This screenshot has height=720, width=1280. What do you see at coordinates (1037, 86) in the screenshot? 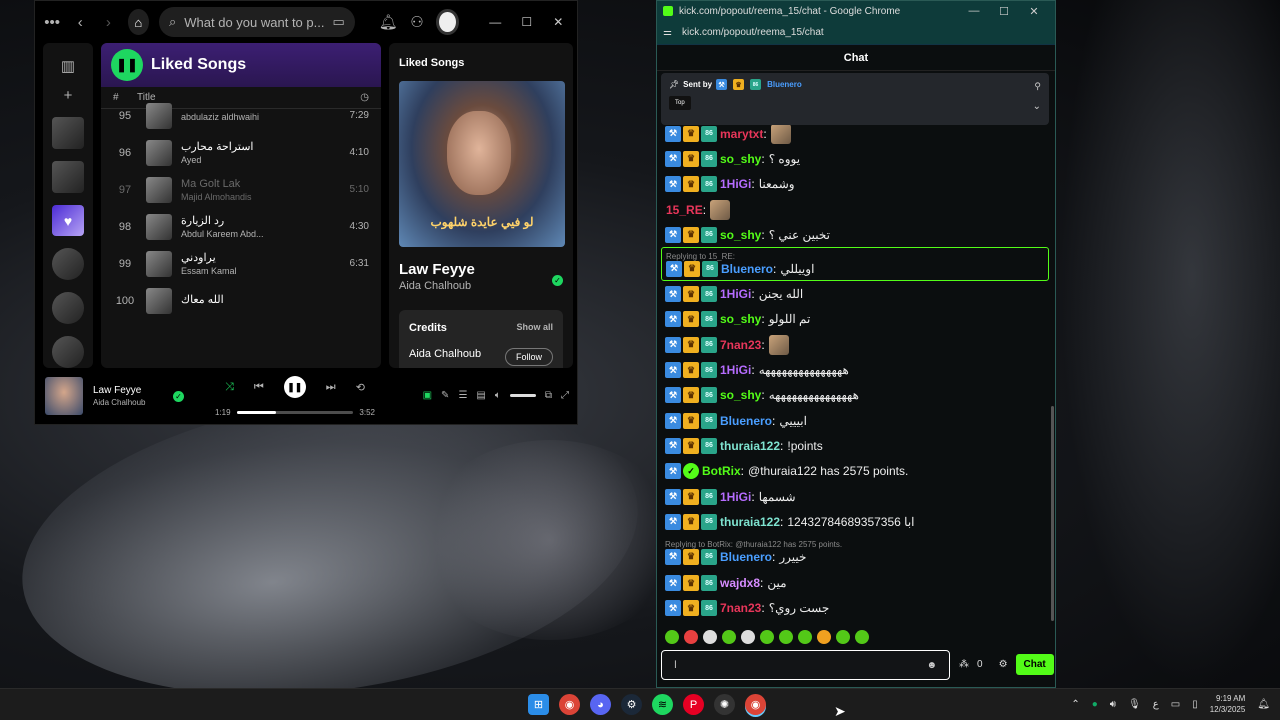
I see `unpin-icon: ⚲` at bounding box center [1037, 86].